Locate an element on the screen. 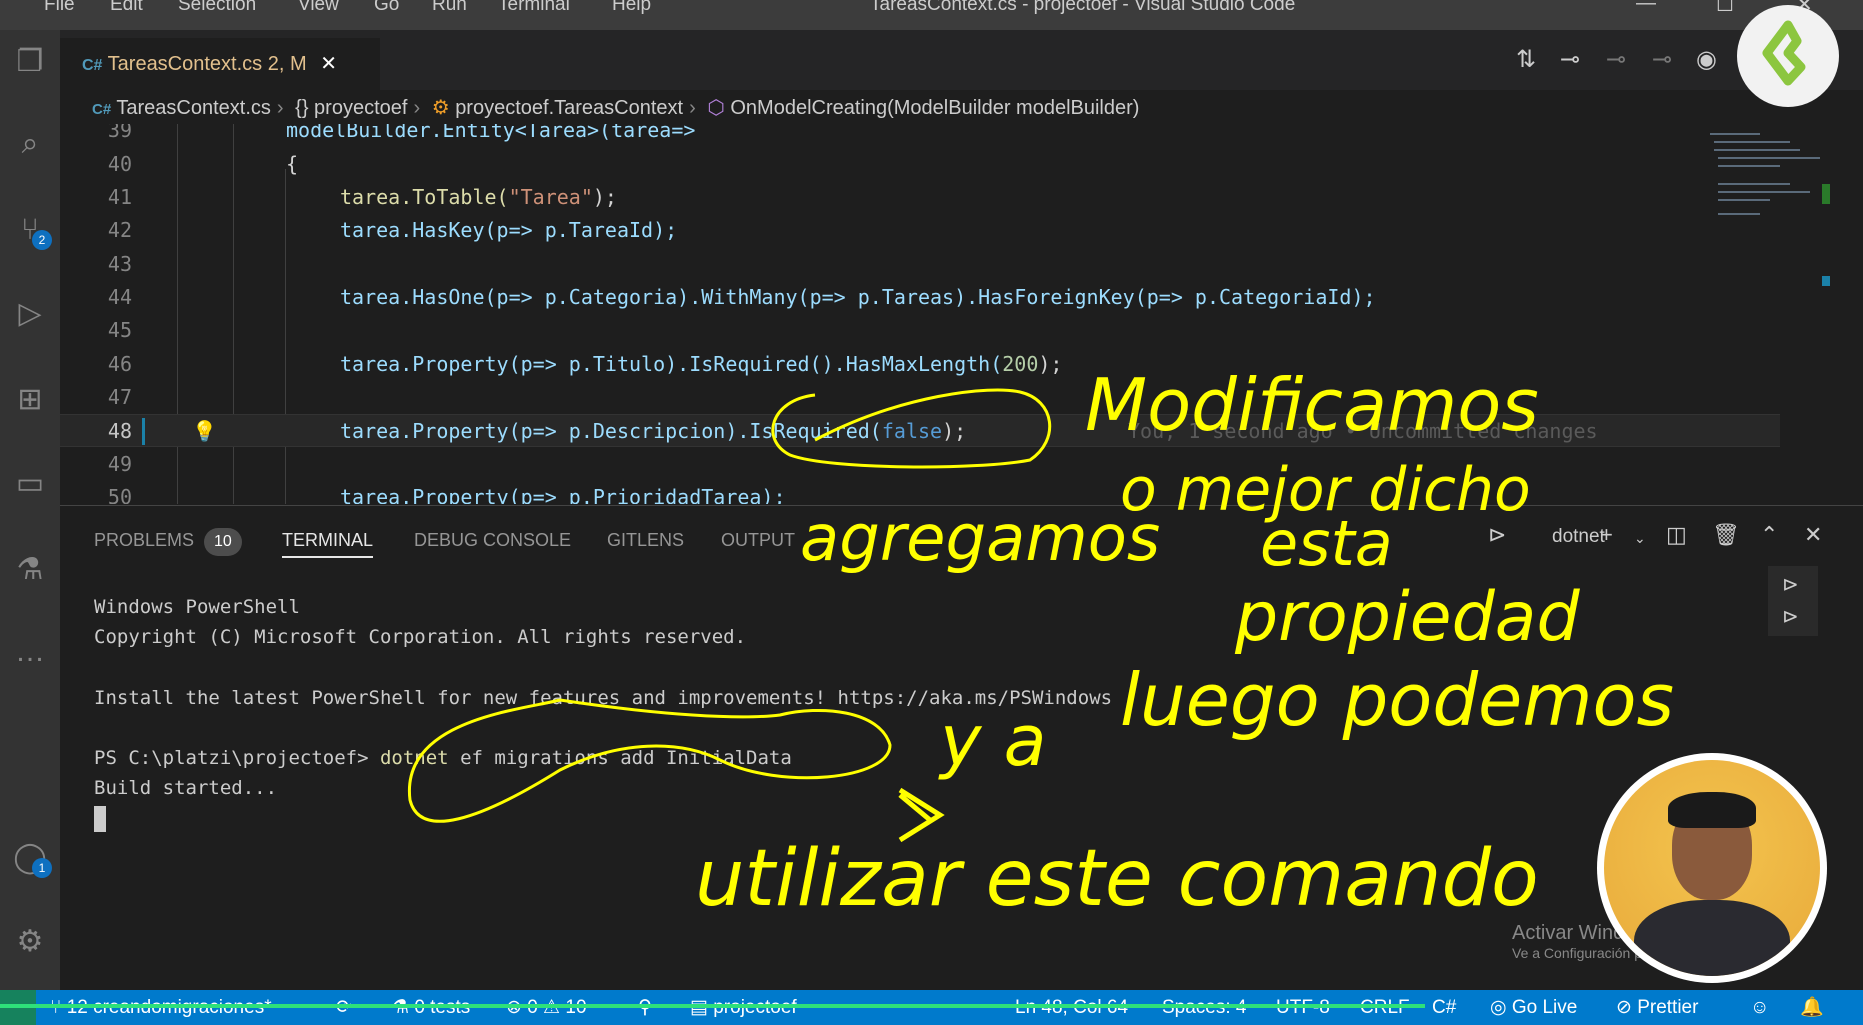 The width and height of the screenshot is (1863, 1025). tab-tareascontext: C# TareasContext.cs 2, M ✕ is located at coordinates (220, 64).